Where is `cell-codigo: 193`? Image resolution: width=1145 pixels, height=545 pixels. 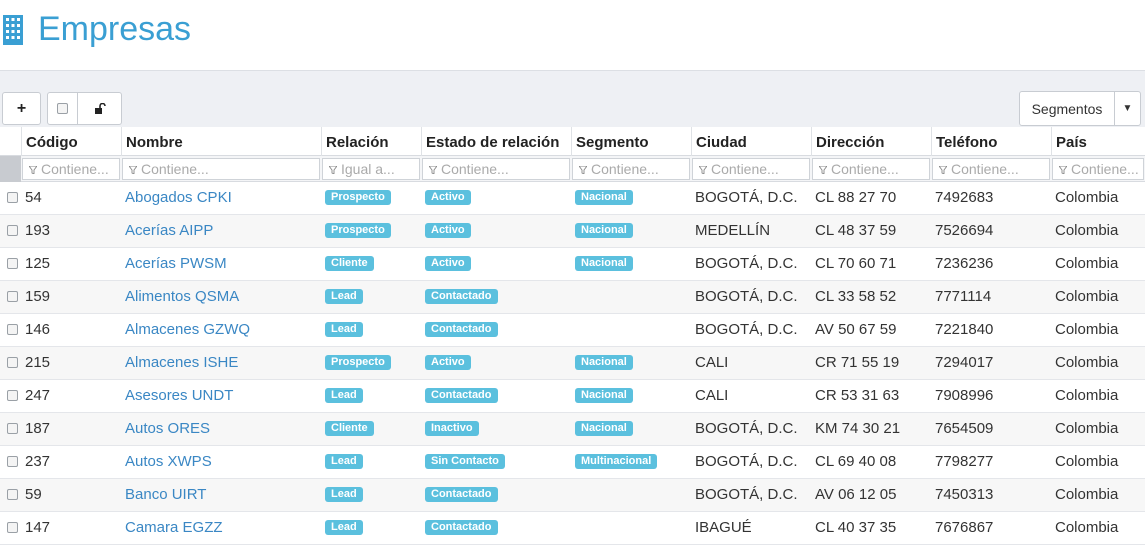 cell-codigo: 193 is located at coordinates (38, 230).